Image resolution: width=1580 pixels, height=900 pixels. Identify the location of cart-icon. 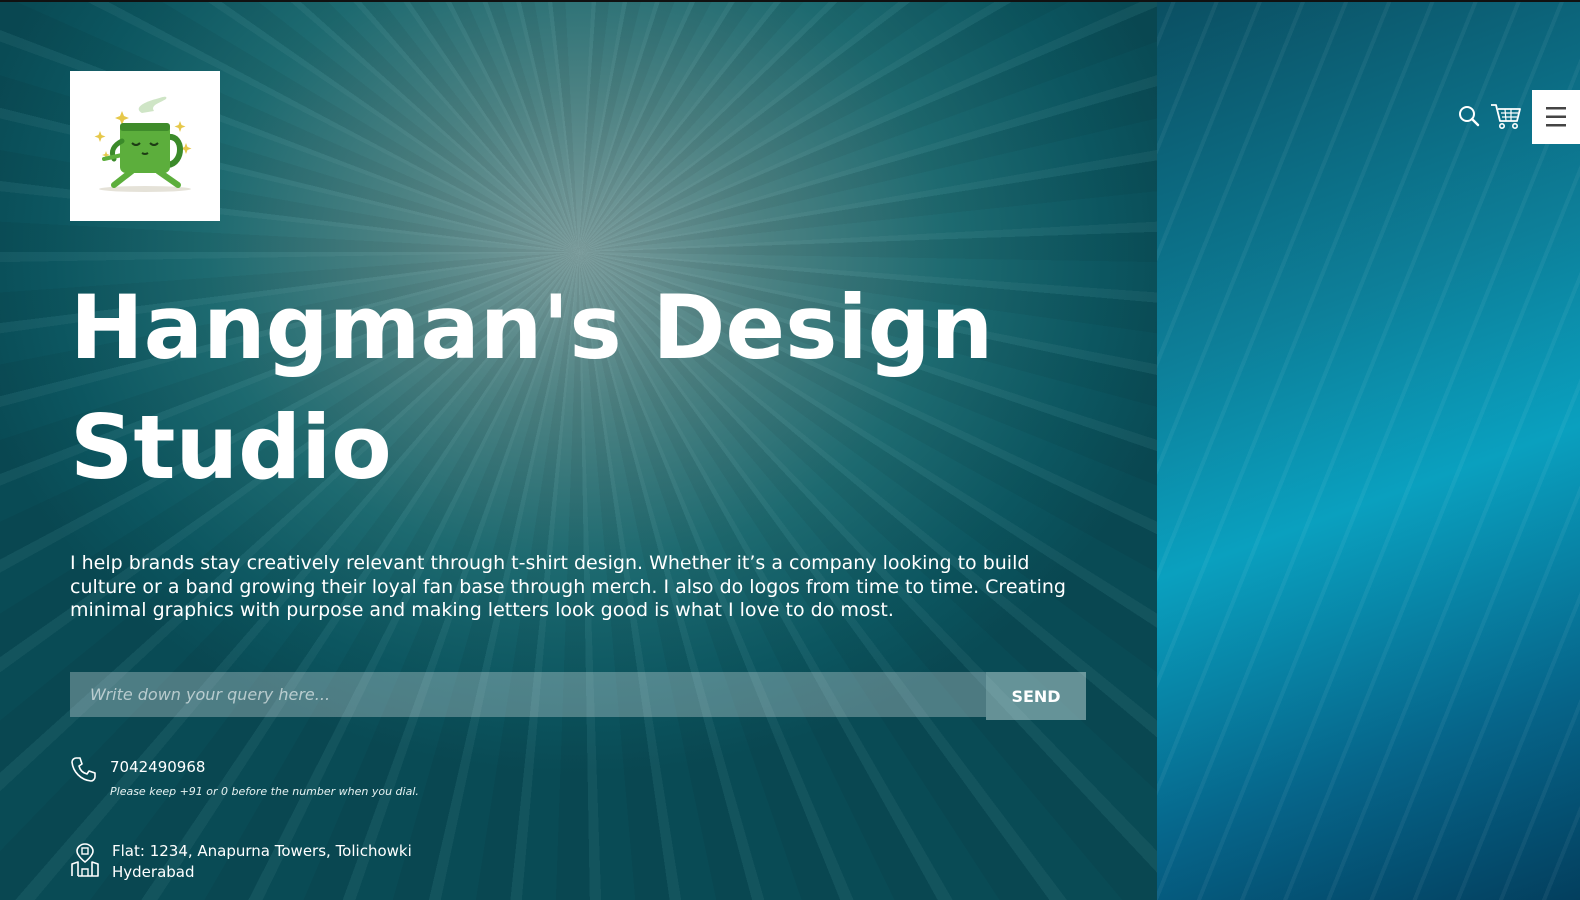
(1506, 116).